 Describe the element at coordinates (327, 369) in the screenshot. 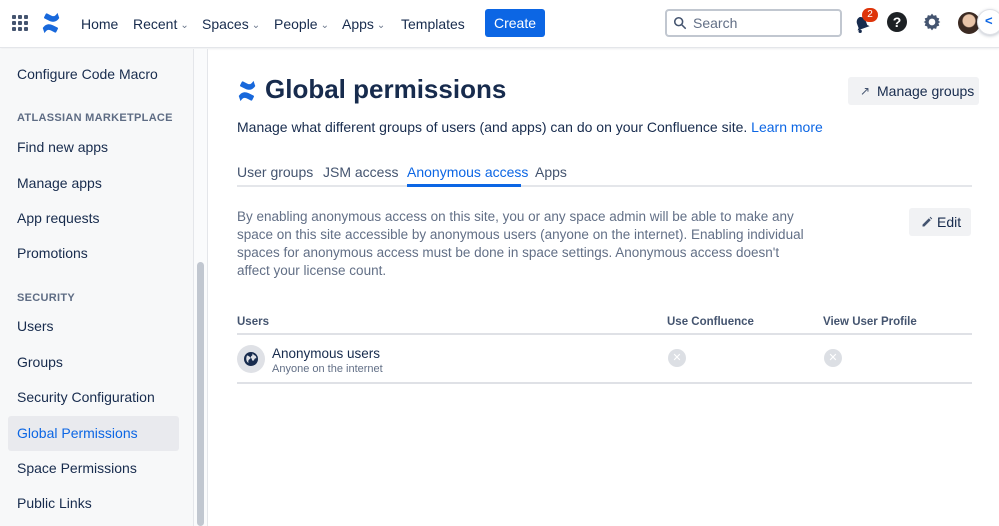

I see `user-group-subtitle: Anyone on the internet` at that location.